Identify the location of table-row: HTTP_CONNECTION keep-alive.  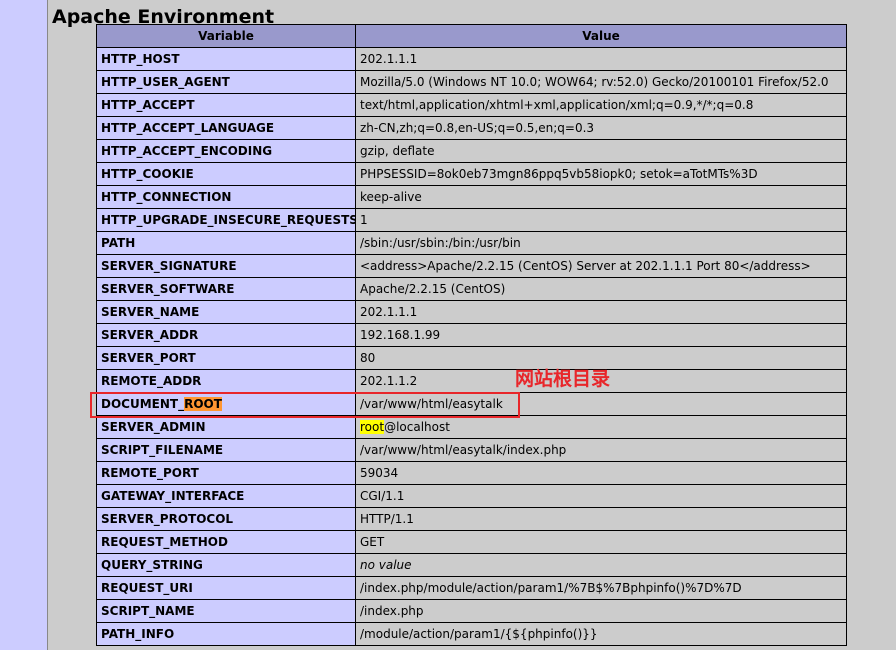
(471, 197).